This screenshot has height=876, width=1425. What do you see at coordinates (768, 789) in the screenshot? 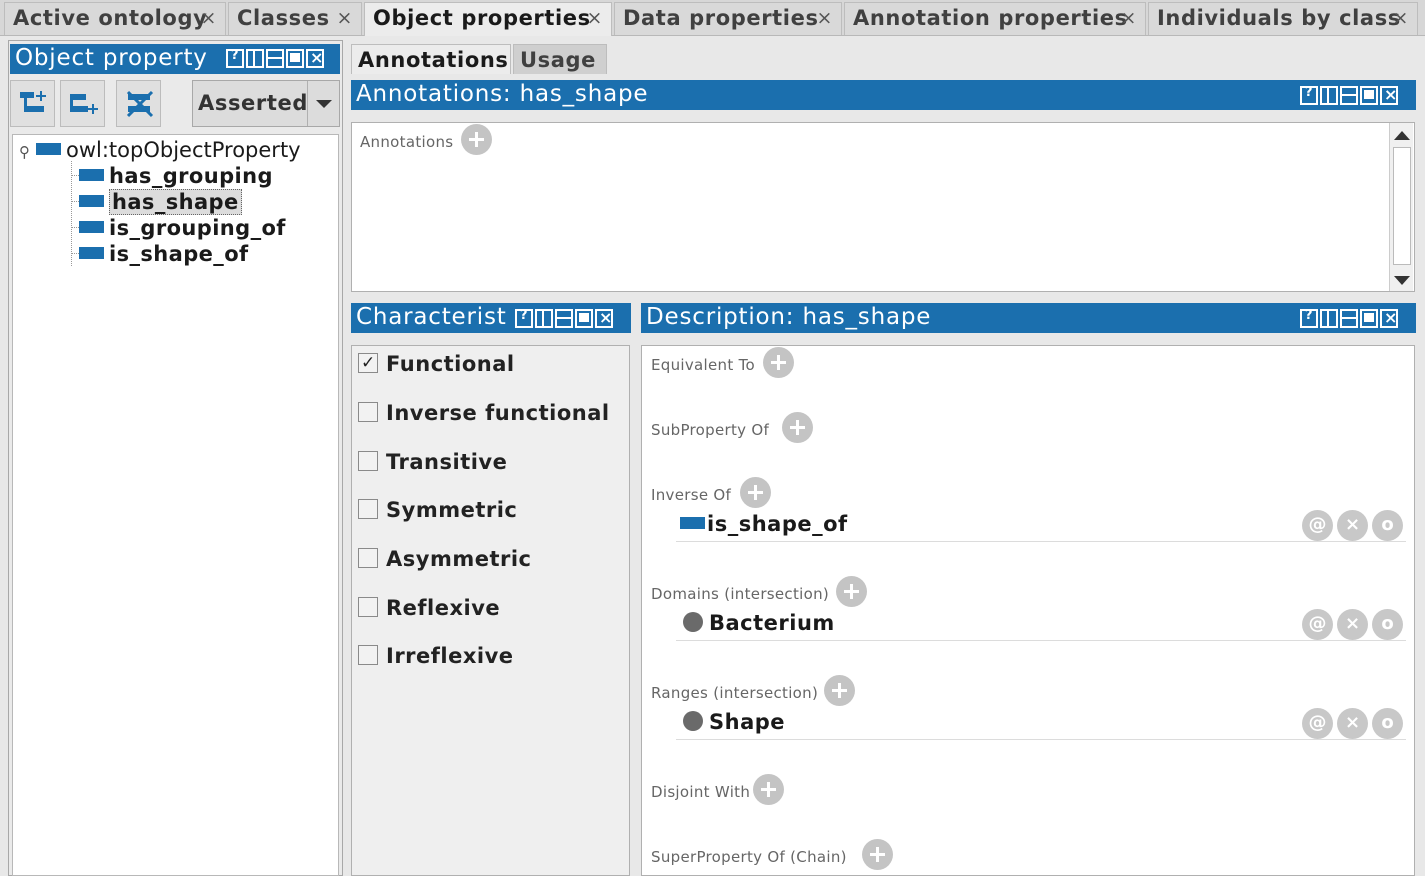
I see `add-disjoint-icon` at bounding box center [768, 789].